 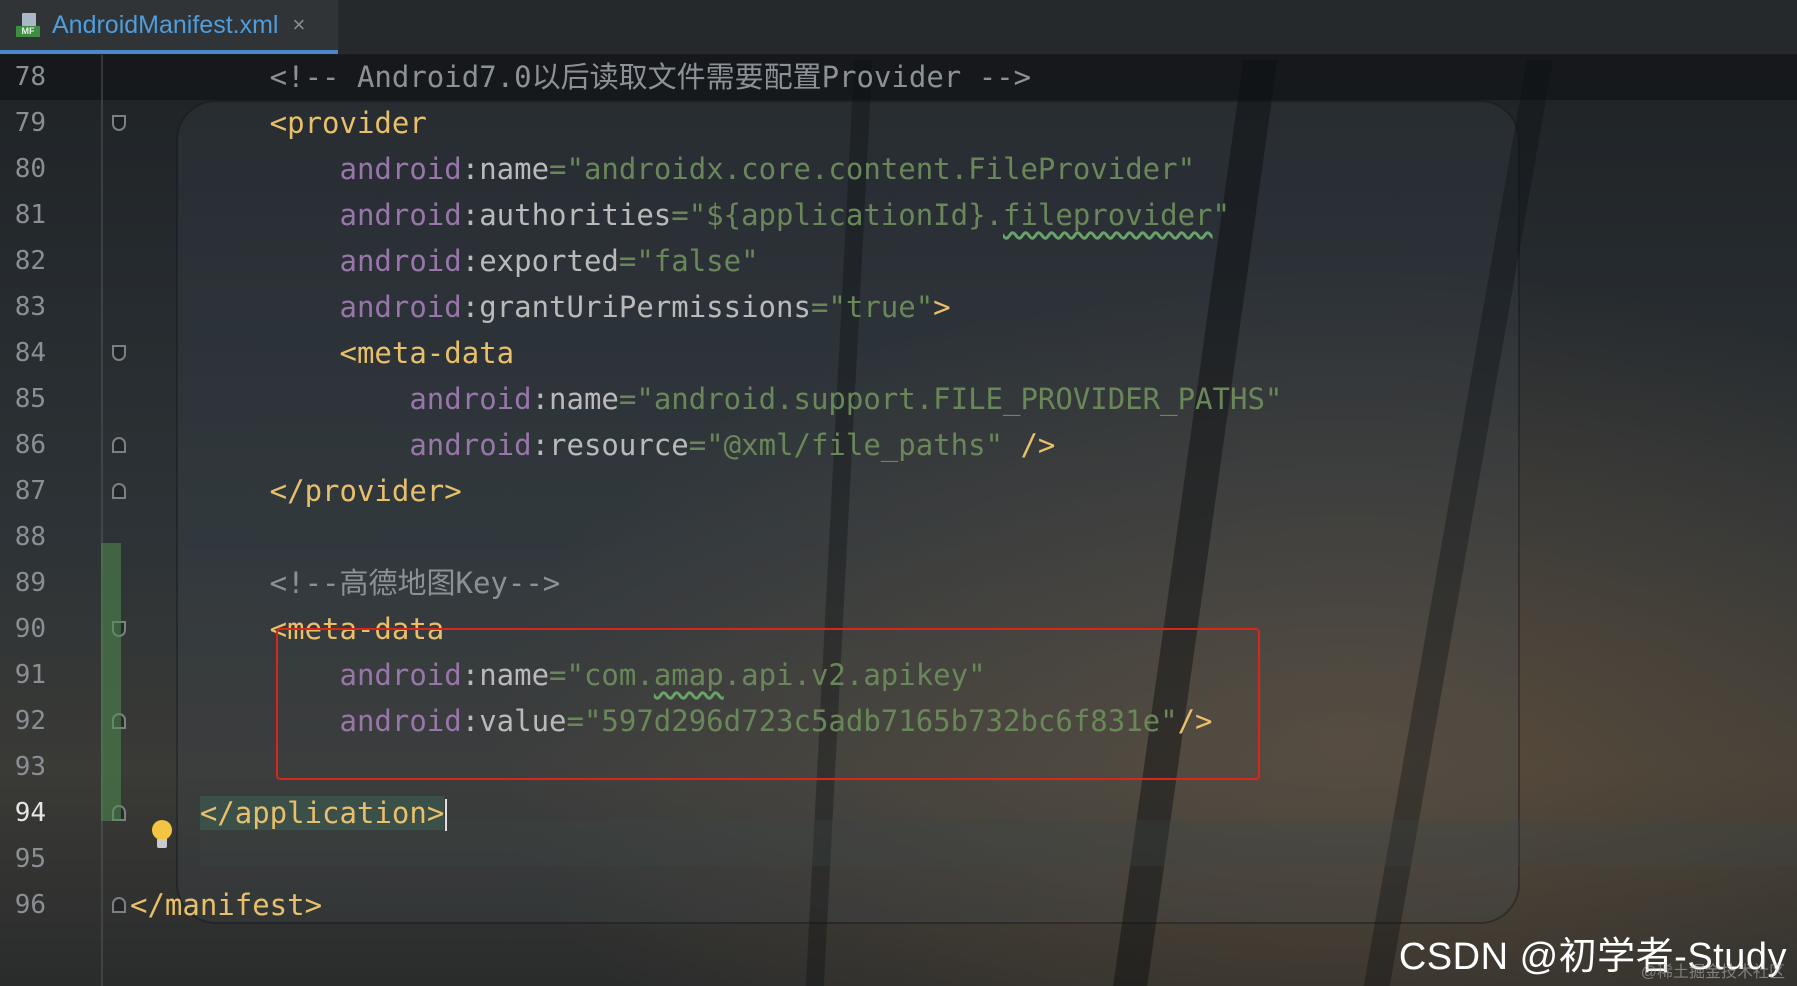 I want to click on code-token: "true", so click(x=881, y=307).